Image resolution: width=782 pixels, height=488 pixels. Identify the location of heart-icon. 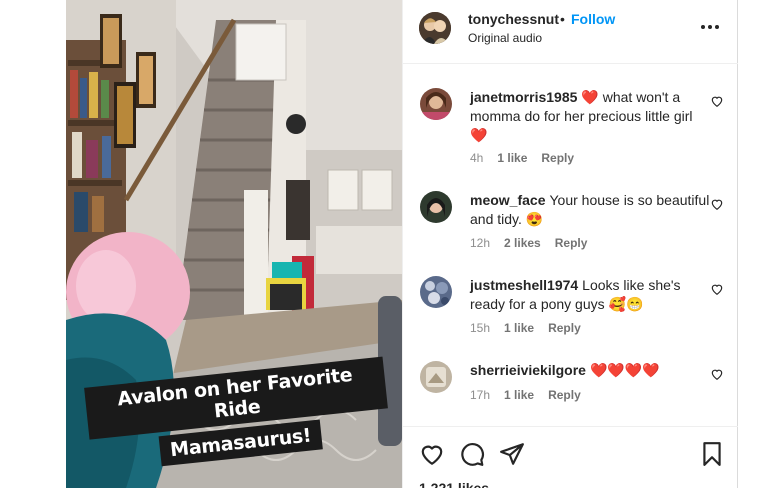
(432, 454).